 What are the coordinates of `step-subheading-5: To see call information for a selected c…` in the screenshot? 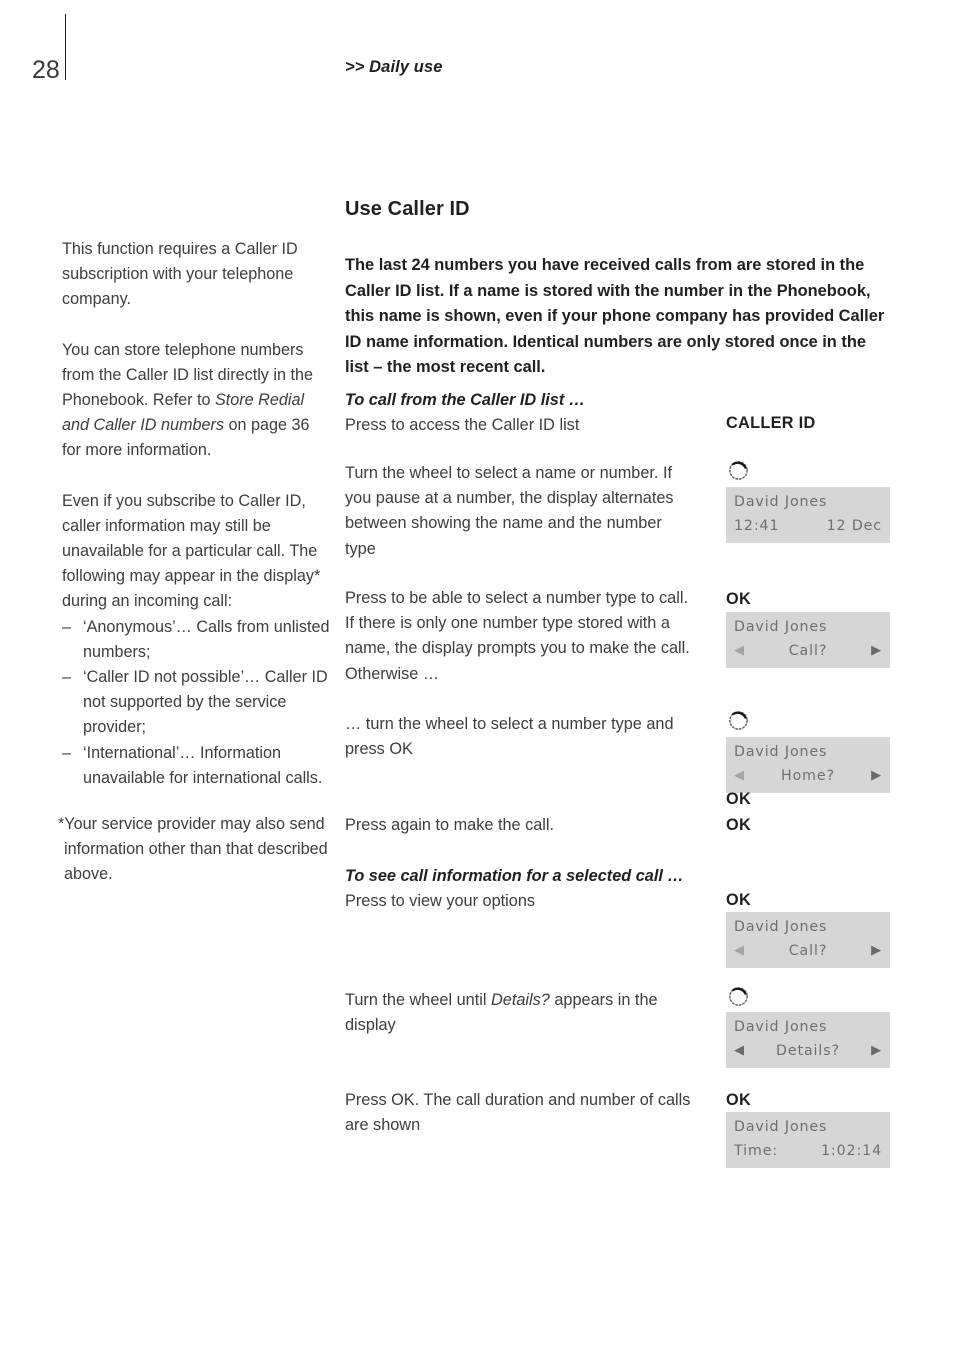 It's located at (514, 876).